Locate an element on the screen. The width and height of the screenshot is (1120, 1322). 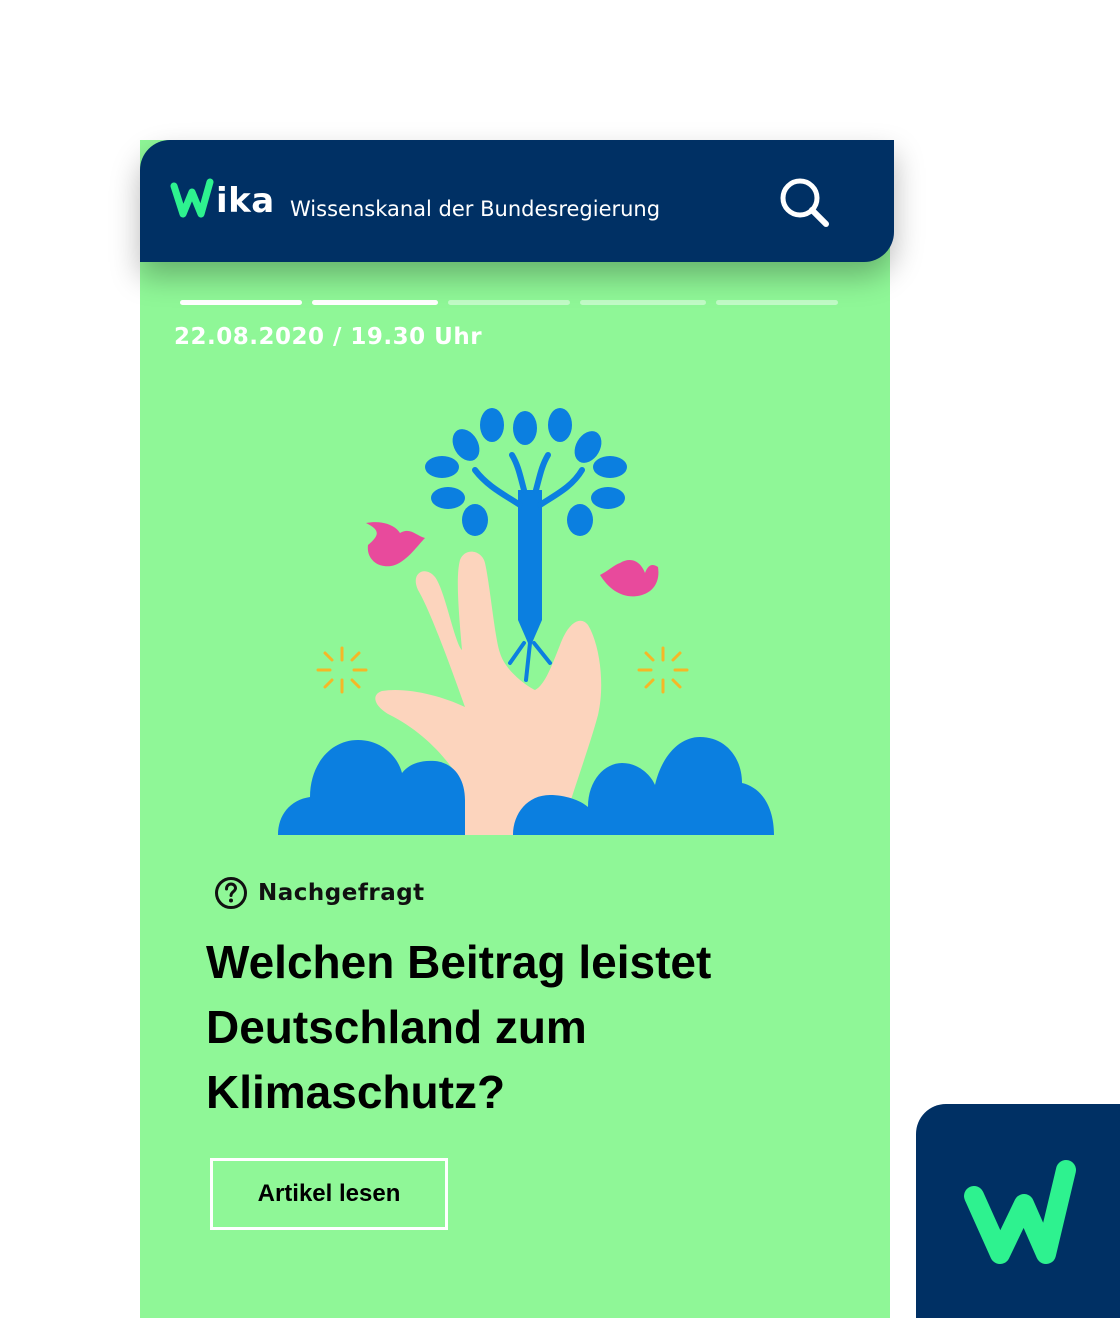
search-button is located at coordinates (804, 202).